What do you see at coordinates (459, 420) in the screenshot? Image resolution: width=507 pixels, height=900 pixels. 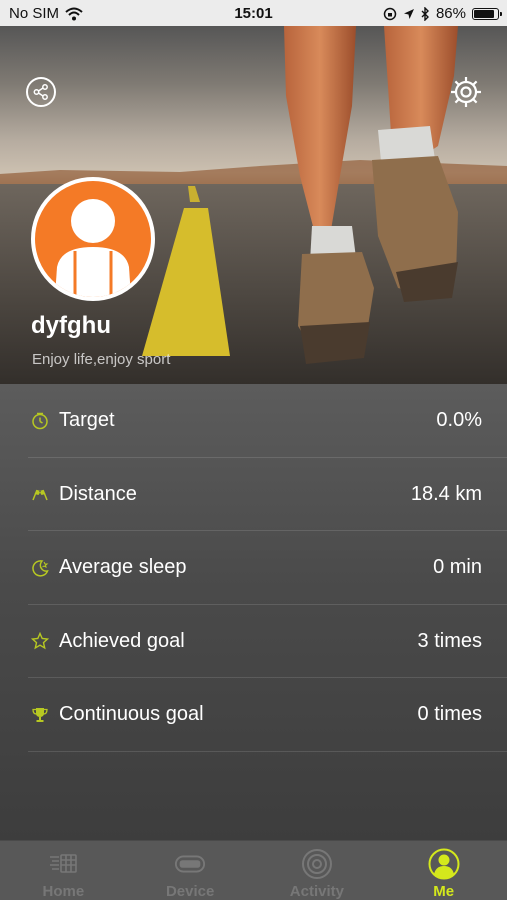 I see `stat-value: 0.0%` at bounding box center [459, 420].